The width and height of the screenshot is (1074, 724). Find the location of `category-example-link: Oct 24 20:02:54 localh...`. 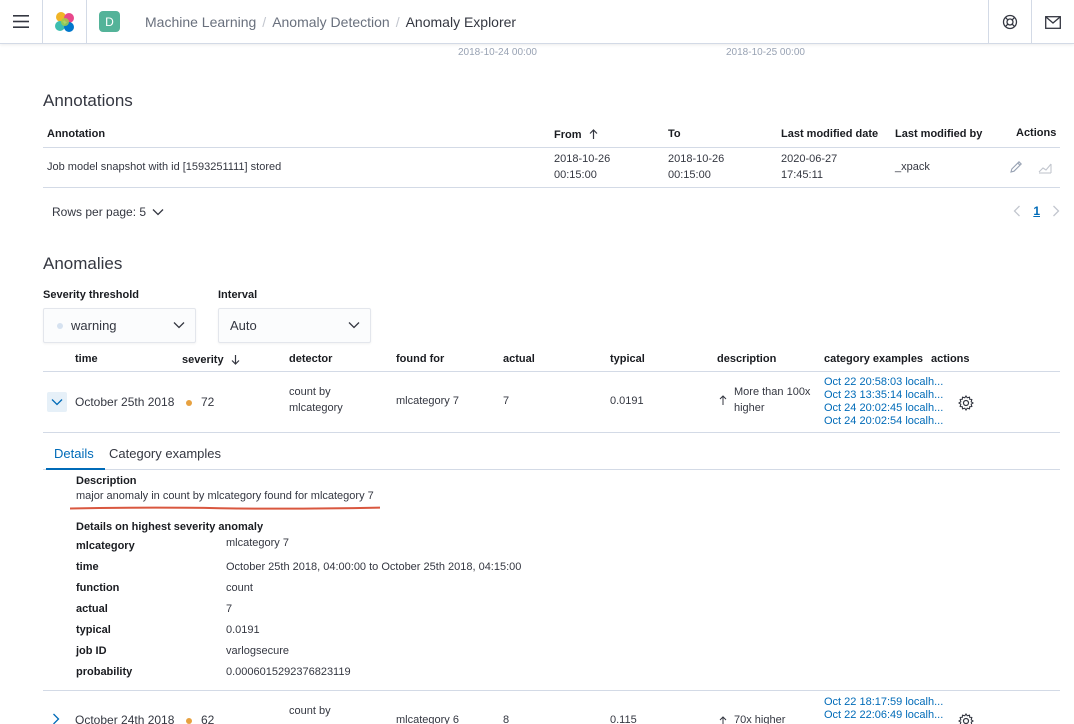

category-example-link: Oct 24 20:02:54 localh... is located at coordinates (883, 421).